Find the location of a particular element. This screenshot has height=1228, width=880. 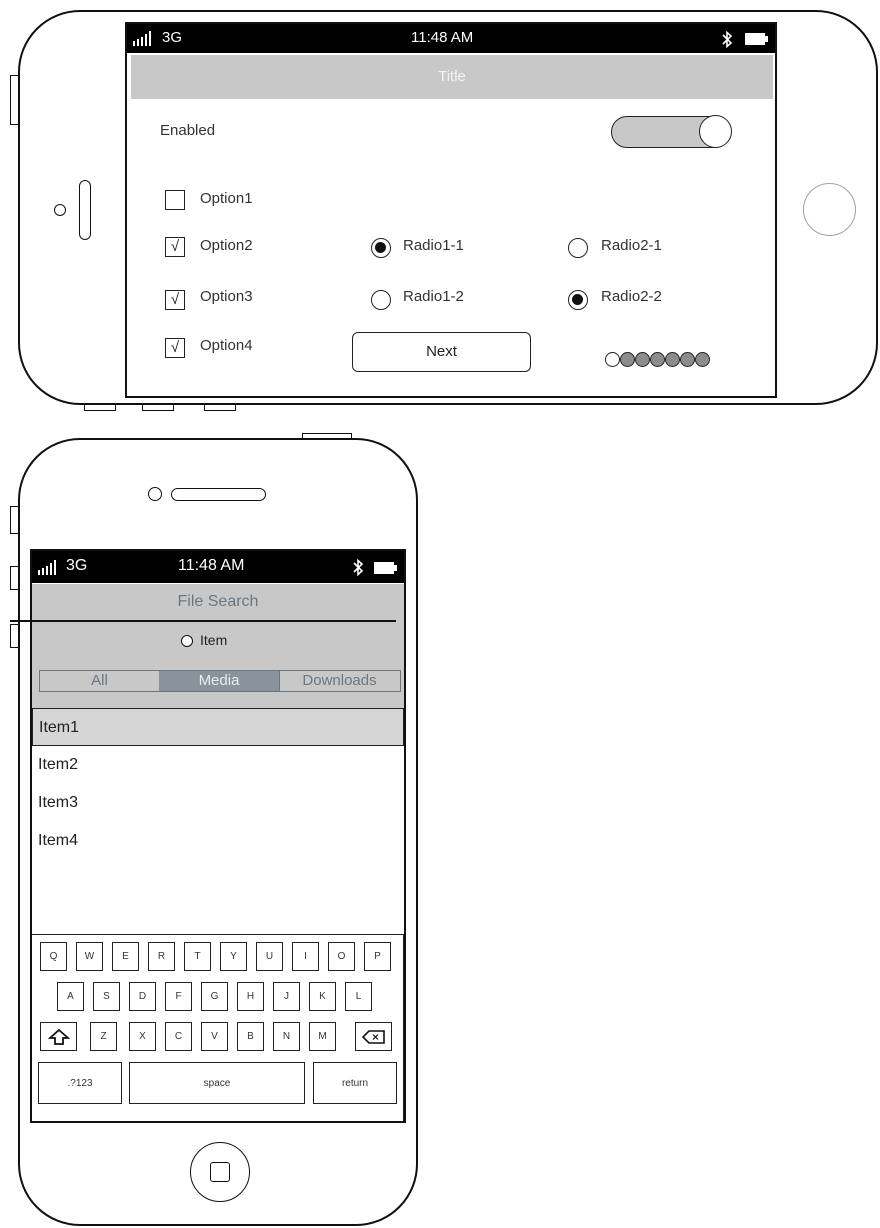

shift-key is located at coordinates (58, 1036).